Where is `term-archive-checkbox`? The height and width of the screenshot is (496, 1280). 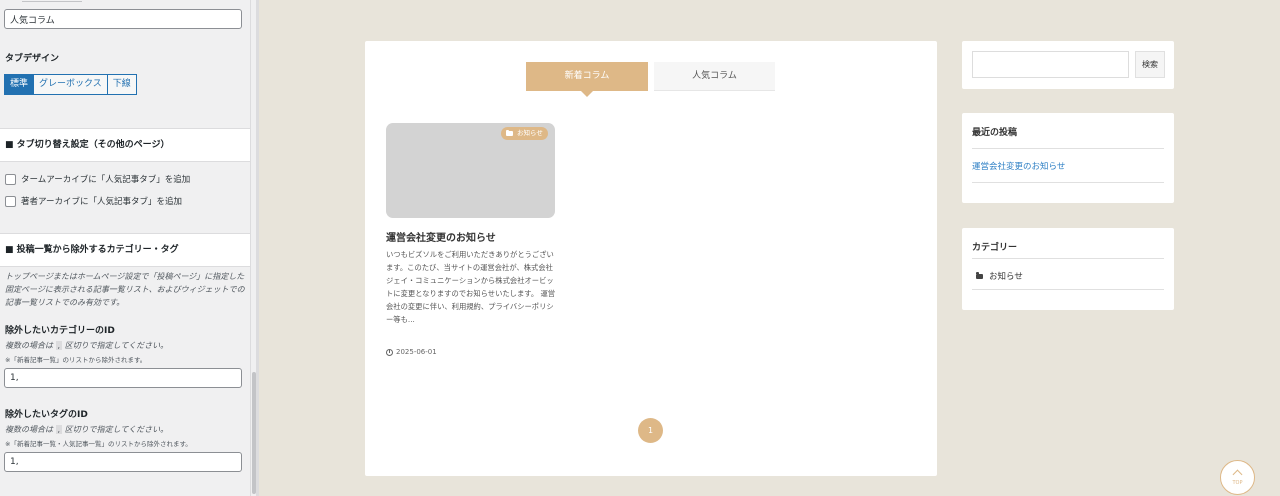
term-archive-checkbox is located at coordinates (10, 179).